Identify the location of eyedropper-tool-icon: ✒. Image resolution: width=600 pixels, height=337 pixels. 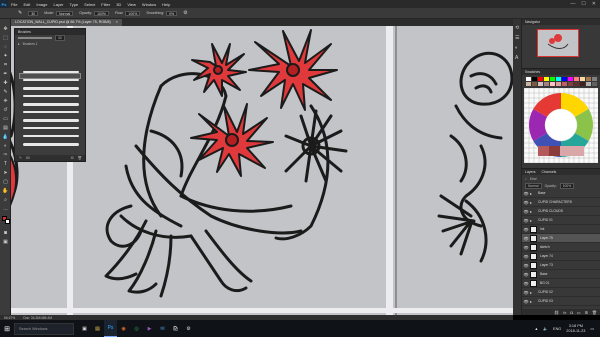
(5, 73).